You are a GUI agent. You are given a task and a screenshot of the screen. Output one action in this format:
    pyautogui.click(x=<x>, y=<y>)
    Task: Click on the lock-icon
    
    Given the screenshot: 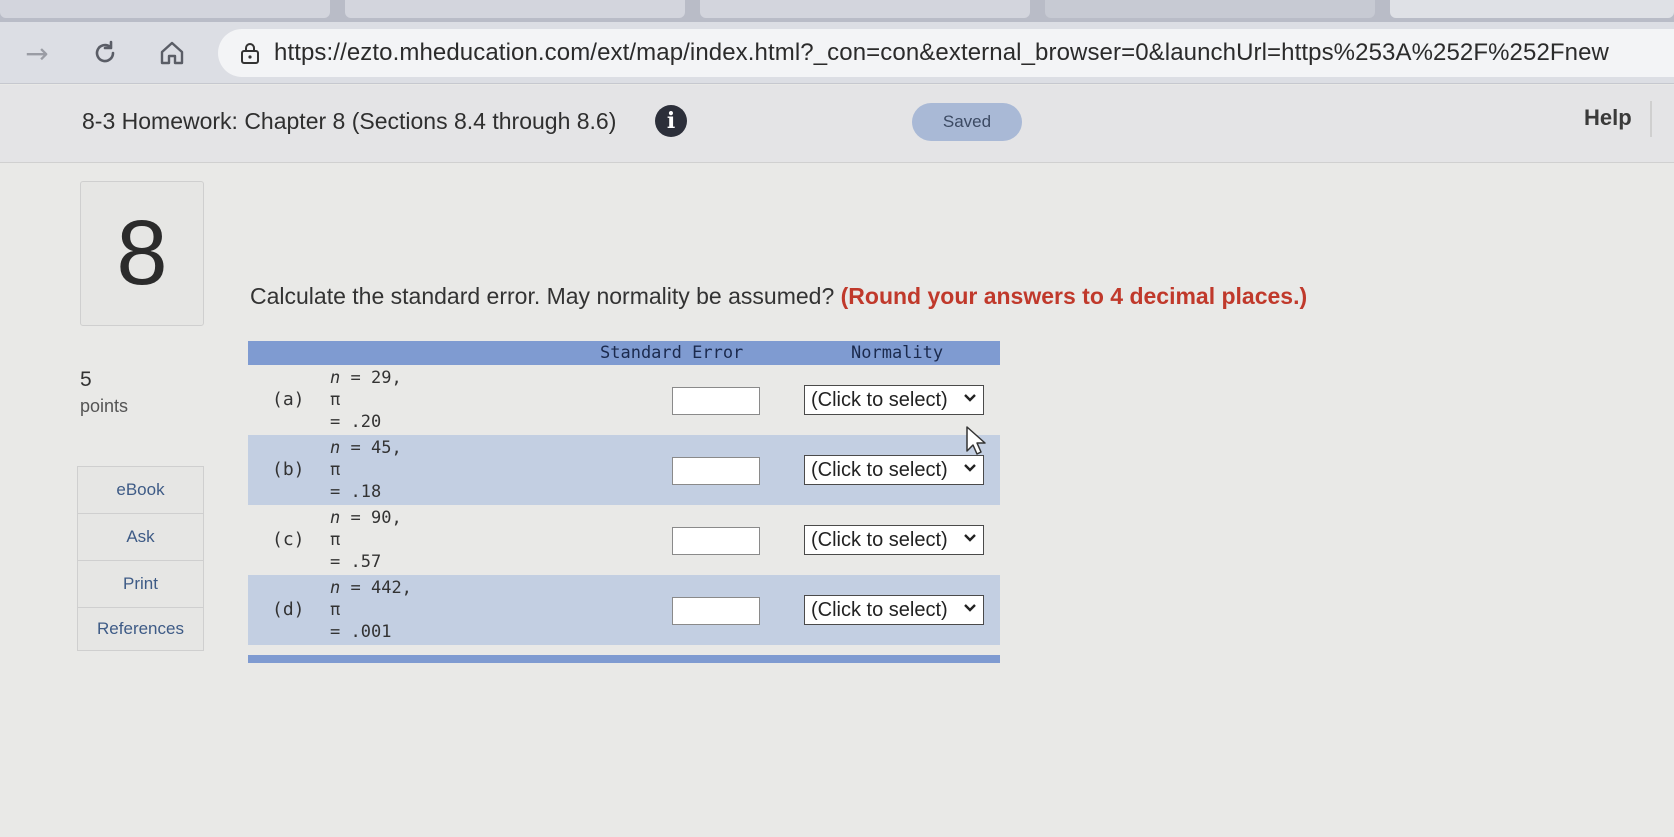 What is the action you would take?
    pyautogui.click(x=250, y=53)
    